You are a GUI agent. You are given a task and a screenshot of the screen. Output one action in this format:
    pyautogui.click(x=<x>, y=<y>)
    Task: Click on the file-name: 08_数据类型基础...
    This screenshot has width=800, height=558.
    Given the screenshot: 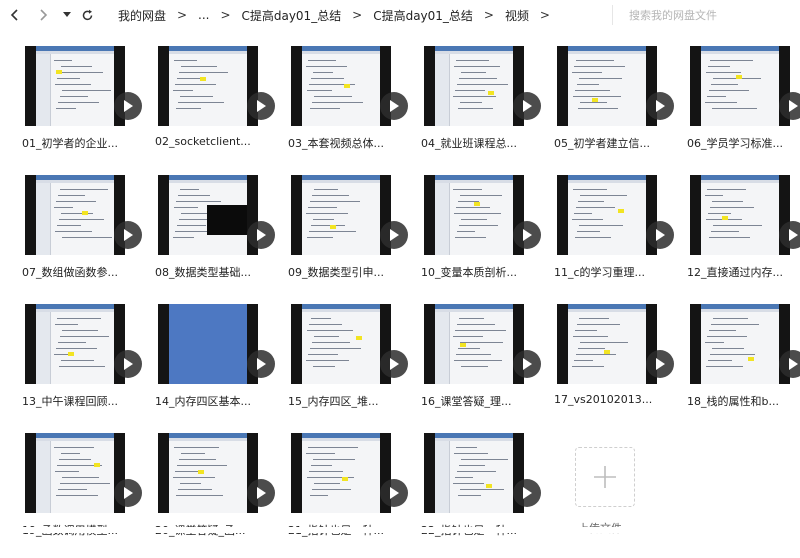 What is the action you would take?
    pyautogui.click(x=203, y=272)
    